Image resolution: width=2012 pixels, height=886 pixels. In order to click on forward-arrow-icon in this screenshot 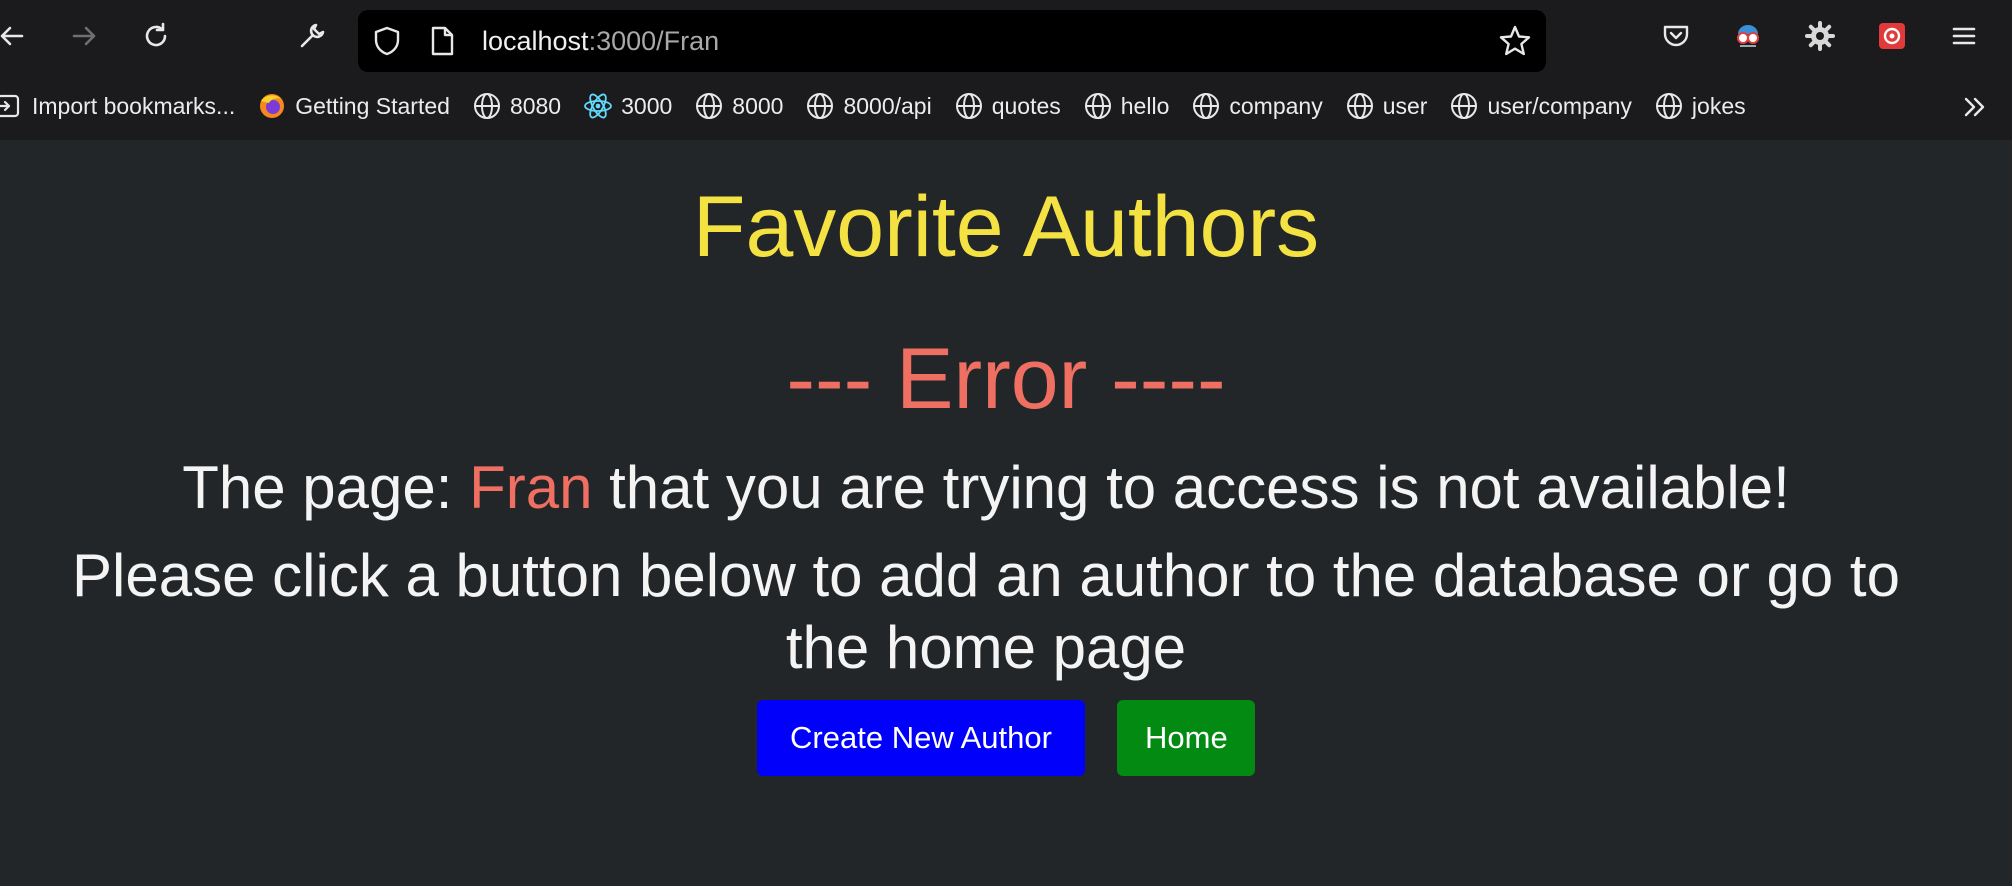, I will do `click(84, 36)`.